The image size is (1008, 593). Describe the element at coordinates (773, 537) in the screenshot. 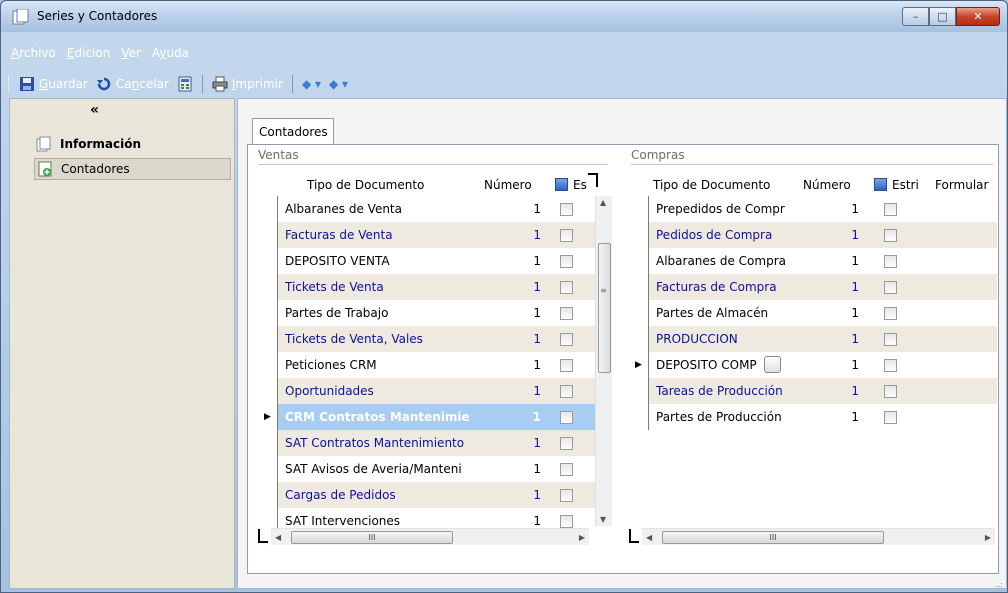

I see `compras-hscroll-thumb: III` at that location.